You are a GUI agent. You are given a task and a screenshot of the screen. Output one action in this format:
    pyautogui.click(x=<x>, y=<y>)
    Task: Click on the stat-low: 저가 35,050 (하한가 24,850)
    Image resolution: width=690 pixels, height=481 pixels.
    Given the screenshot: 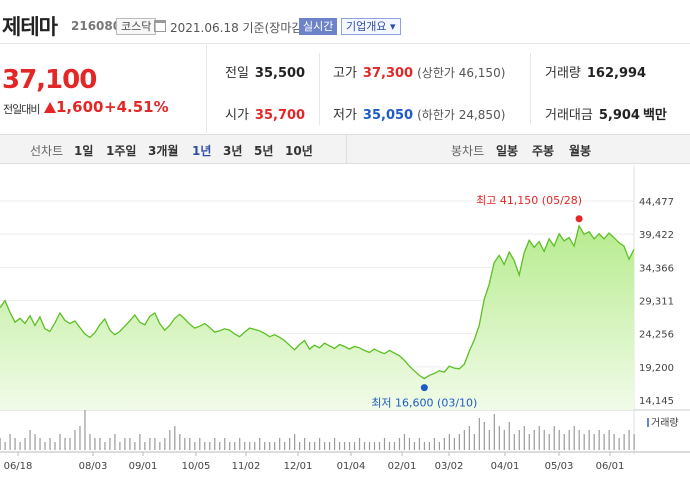 What is the action you would take?
    pyautogui.click(x=419, y=115)
    